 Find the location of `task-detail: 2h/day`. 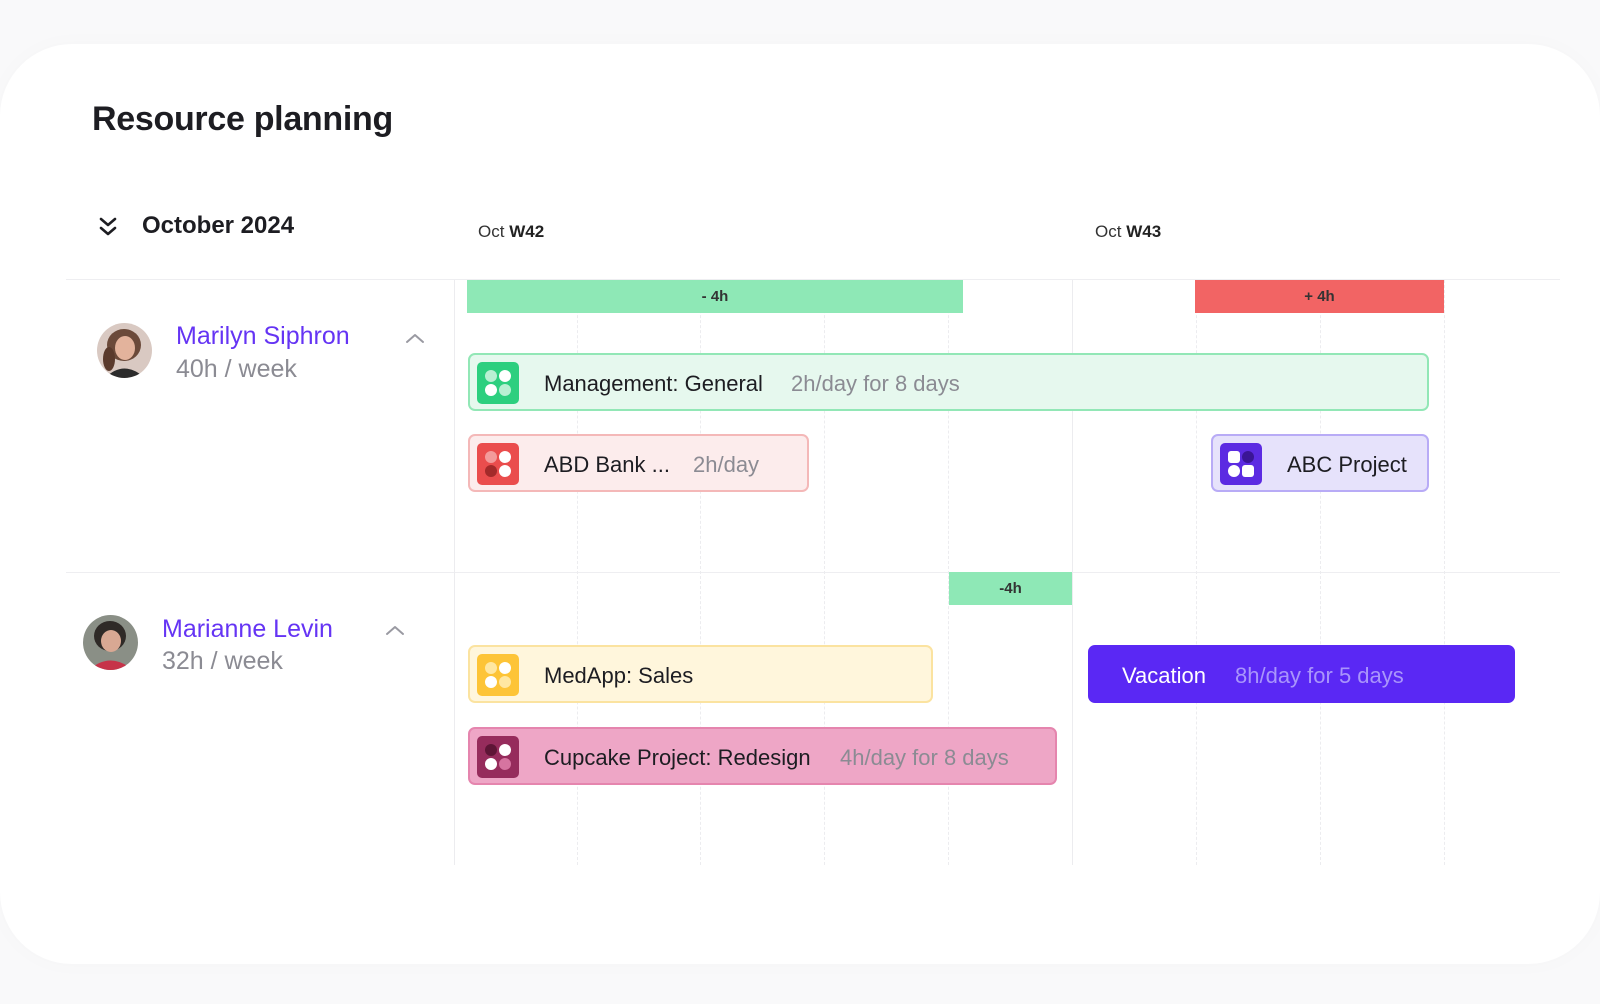

task-detail: 2h/day is located at coordinates (726, 464).